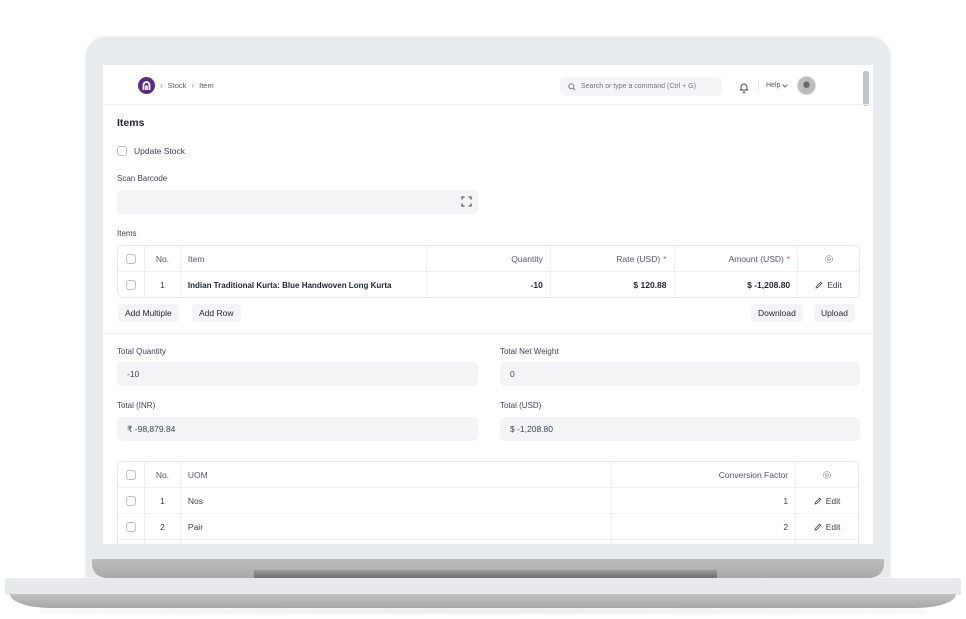  I want to click on total-inr-label: Total (INR), so click(136, 405).